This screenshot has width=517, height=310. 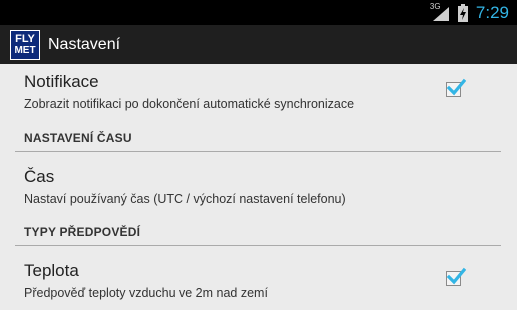 I want to click on status-indicators: 3G 7:29, so click(x=469, y=12).